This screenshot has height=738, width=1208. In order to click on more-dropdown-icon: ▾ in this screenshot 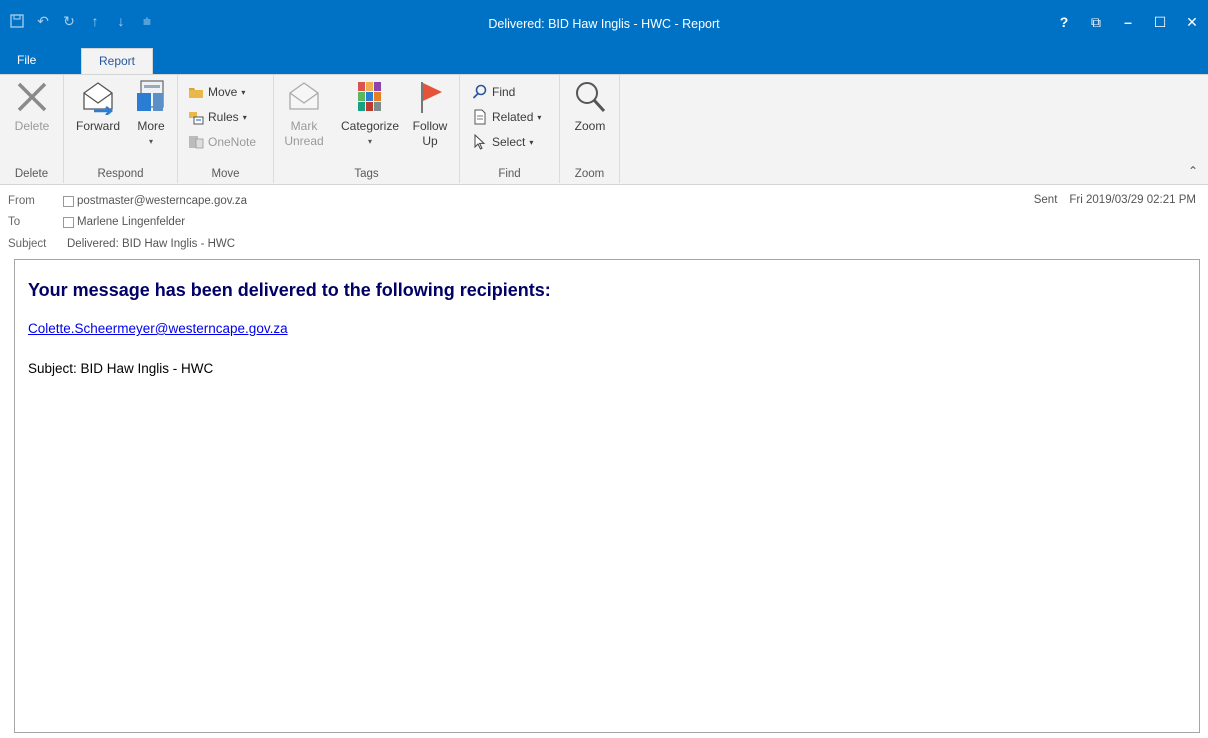, I will do `click(150, 141)`.